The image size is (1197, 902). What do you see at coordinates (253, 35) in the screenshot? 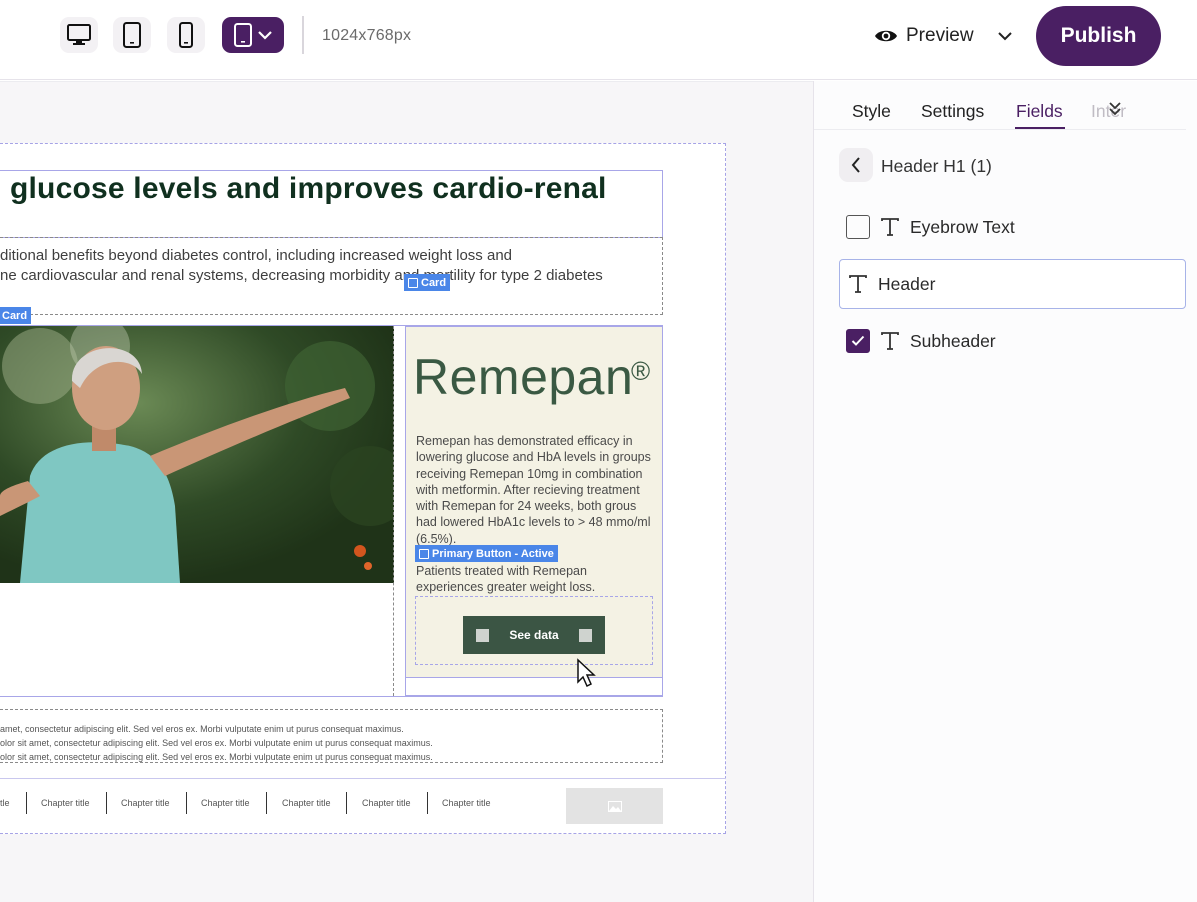
I see `custom-device-dropdown` at bounding box center [253, 35].